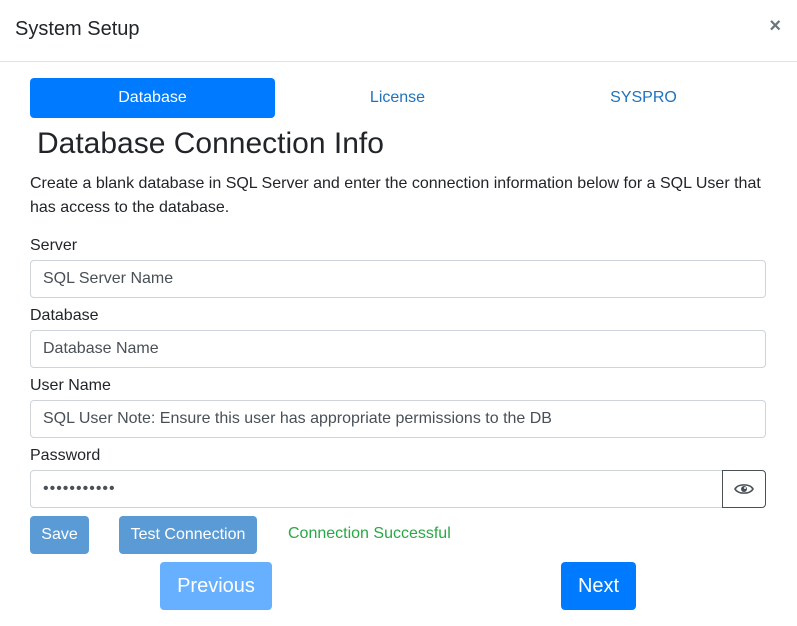 The width and height of the screenshot is (797, 626). What do you see at coordinates (398, 419) in the screenshot?
I see `username-input` at bounding box center [398, 419].